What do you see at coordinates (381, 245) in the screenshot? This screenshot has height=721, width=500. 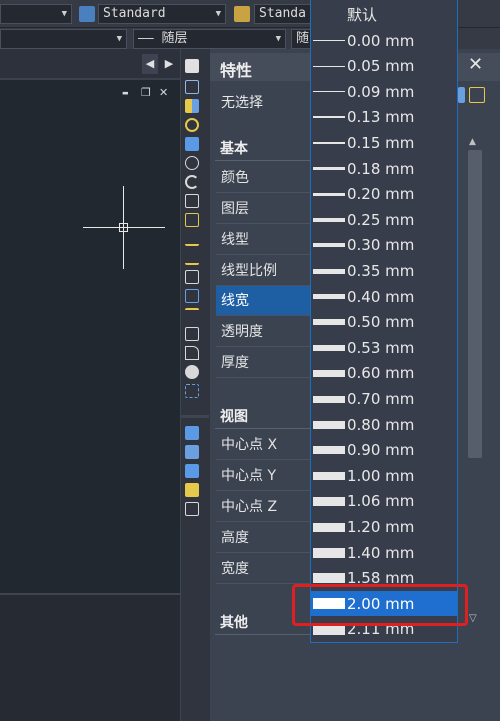 I see `lineweight-option-label: 0.30 mm` at bounding box center [381, 245].